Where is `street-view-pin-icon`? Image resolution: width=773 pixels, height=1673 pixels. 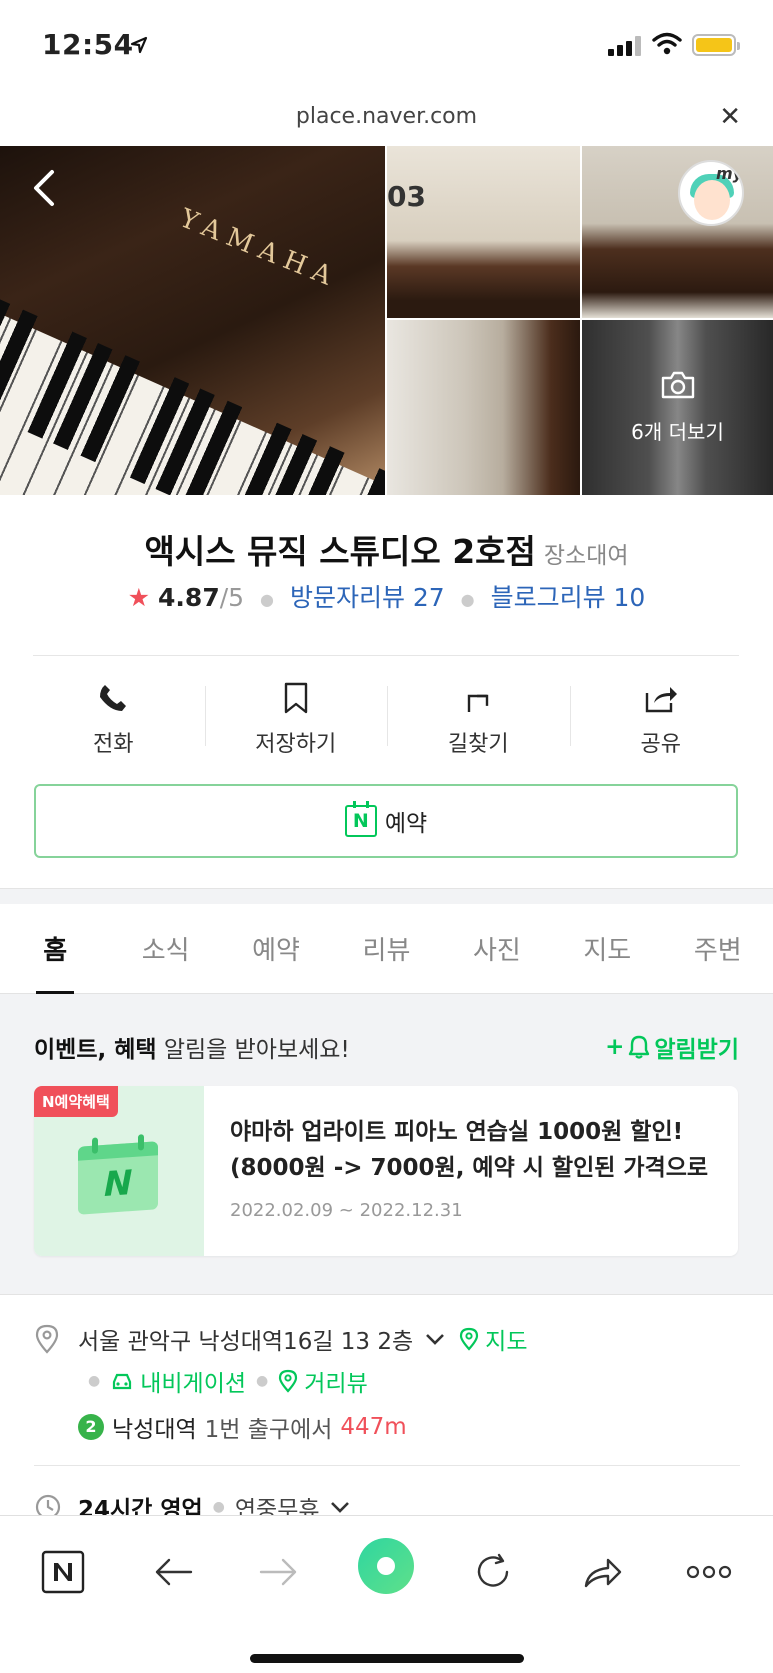 street-view-pin-icon is located at coordinates (288, 1381).